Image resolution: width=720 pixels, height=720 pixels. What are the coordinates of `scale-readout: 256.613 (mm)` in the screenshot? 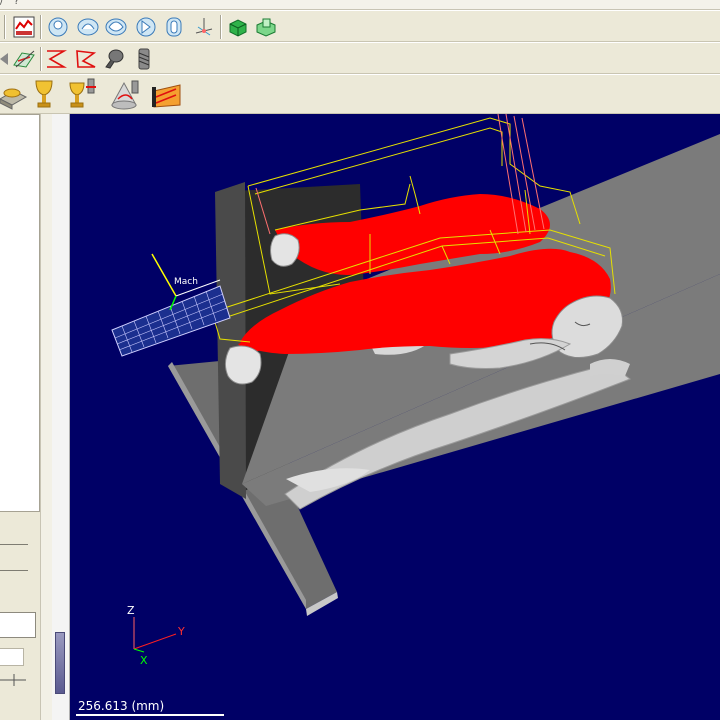 It's located at (121, 706).